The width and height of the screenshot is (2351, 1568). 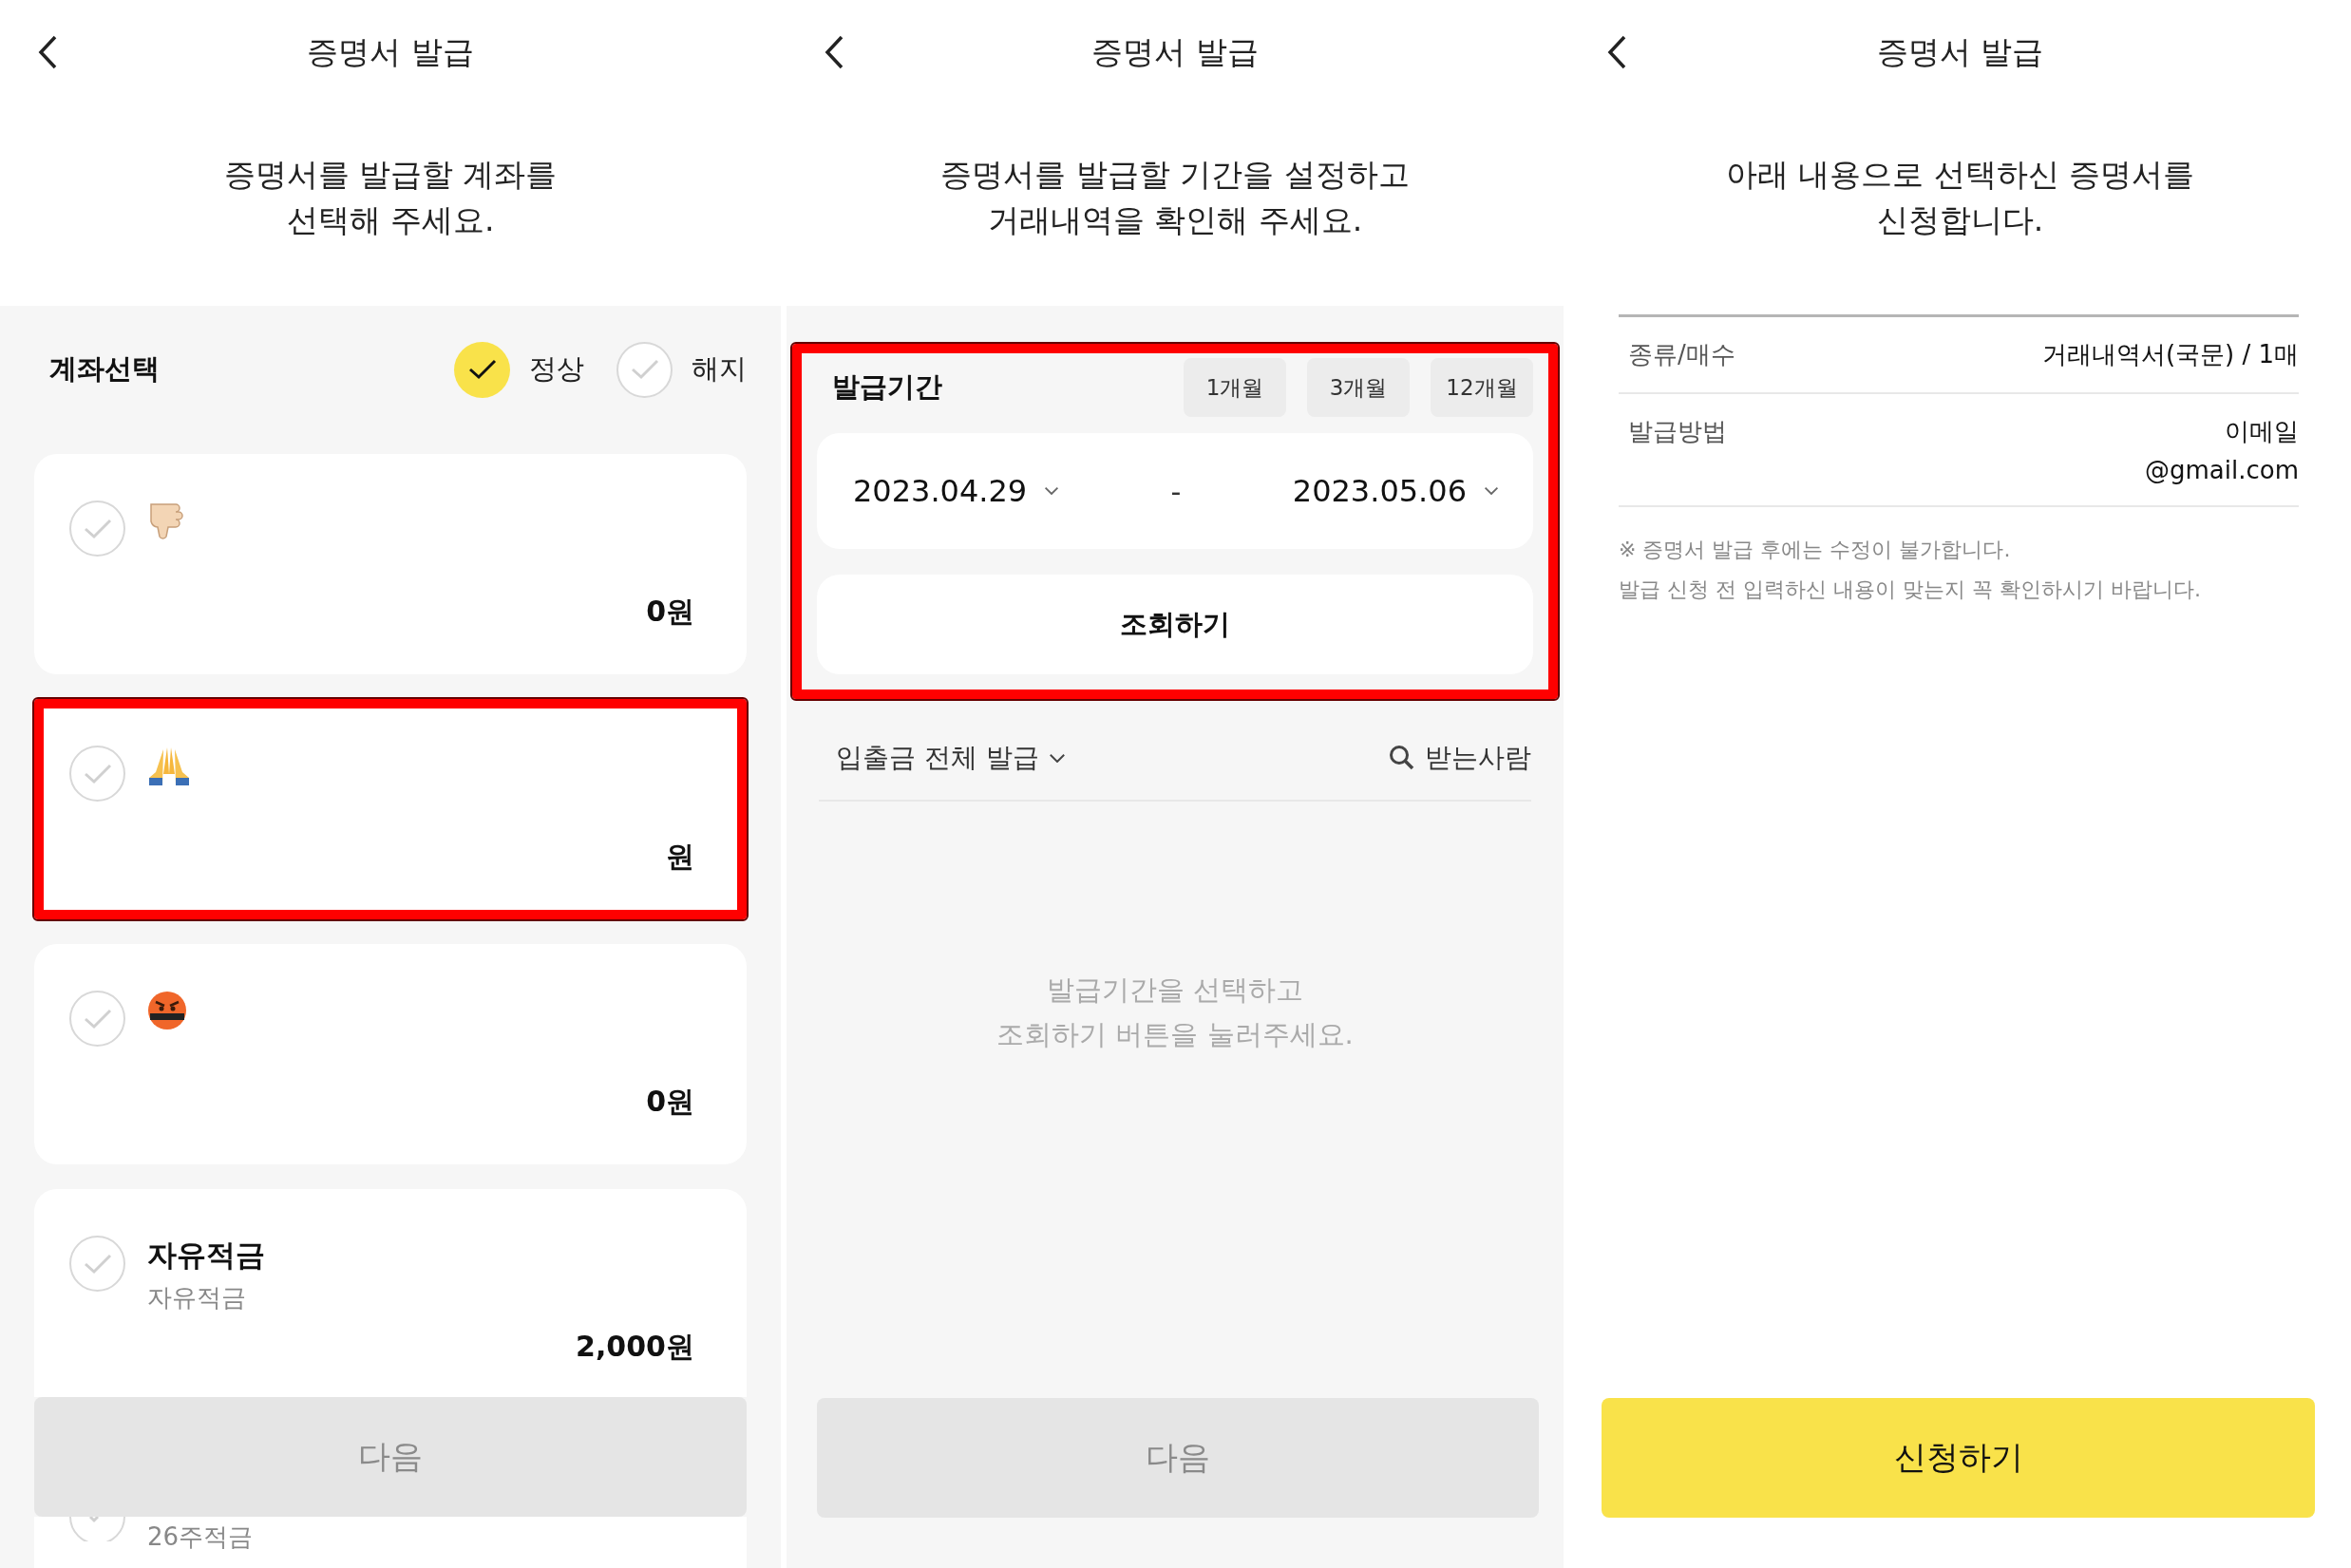 What do you see at coordinates (391, 809) in the screenshot?
I see `account-card: 원` at bounding box center [391, 809].